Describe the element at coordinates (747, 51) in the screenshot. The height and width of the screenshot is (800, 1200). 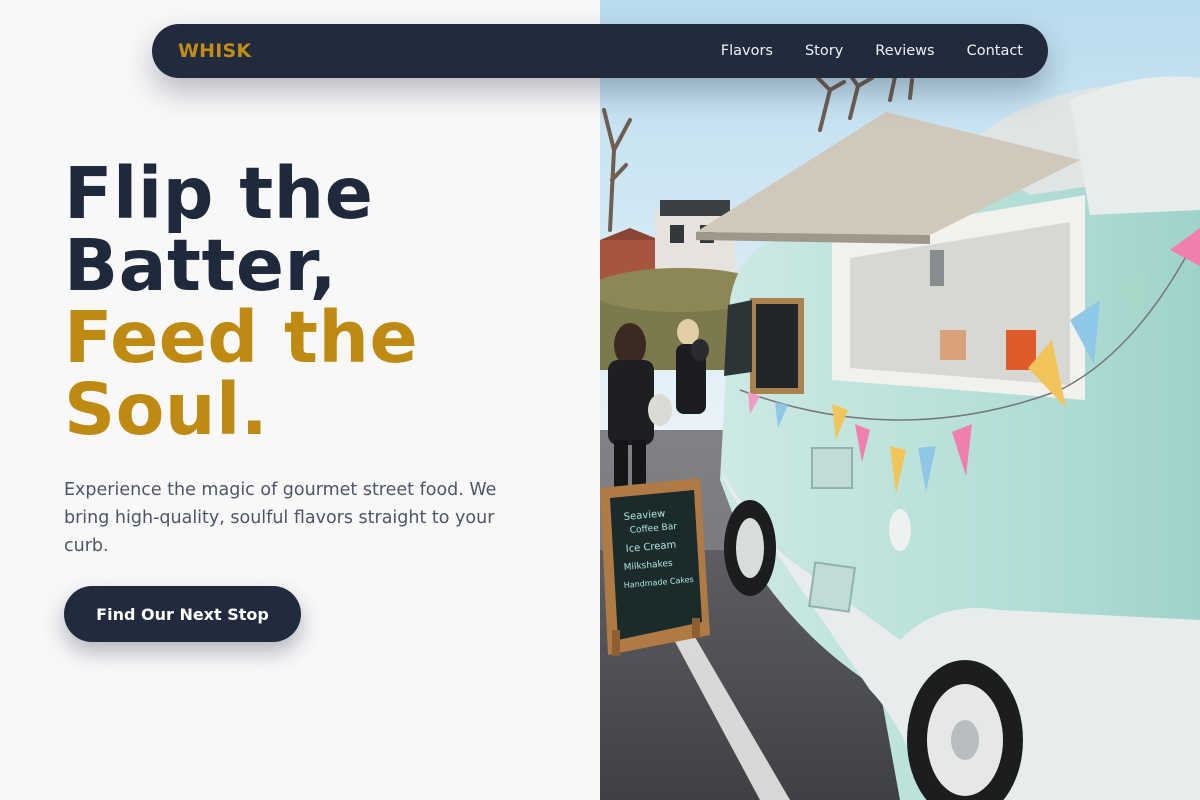
I see `nav-link-flavors: Flavors` at that location.